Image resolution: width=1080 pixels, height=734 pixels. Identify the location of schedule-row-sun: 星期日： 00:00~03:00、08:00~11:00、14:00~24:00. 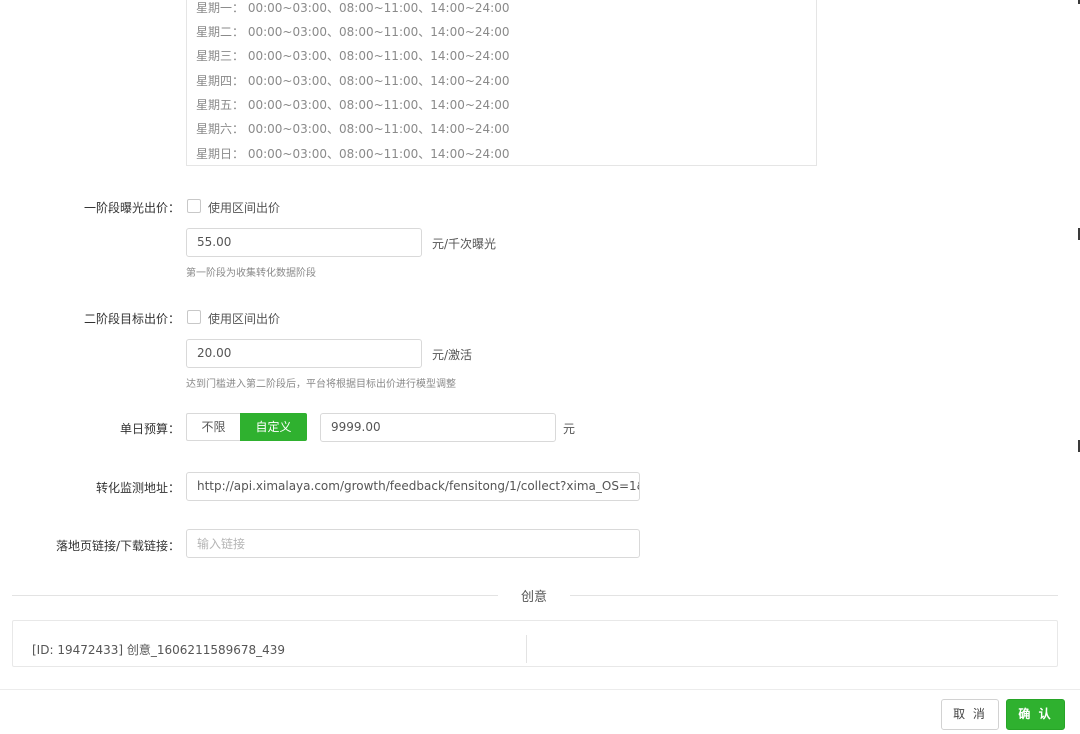
(353, 154).